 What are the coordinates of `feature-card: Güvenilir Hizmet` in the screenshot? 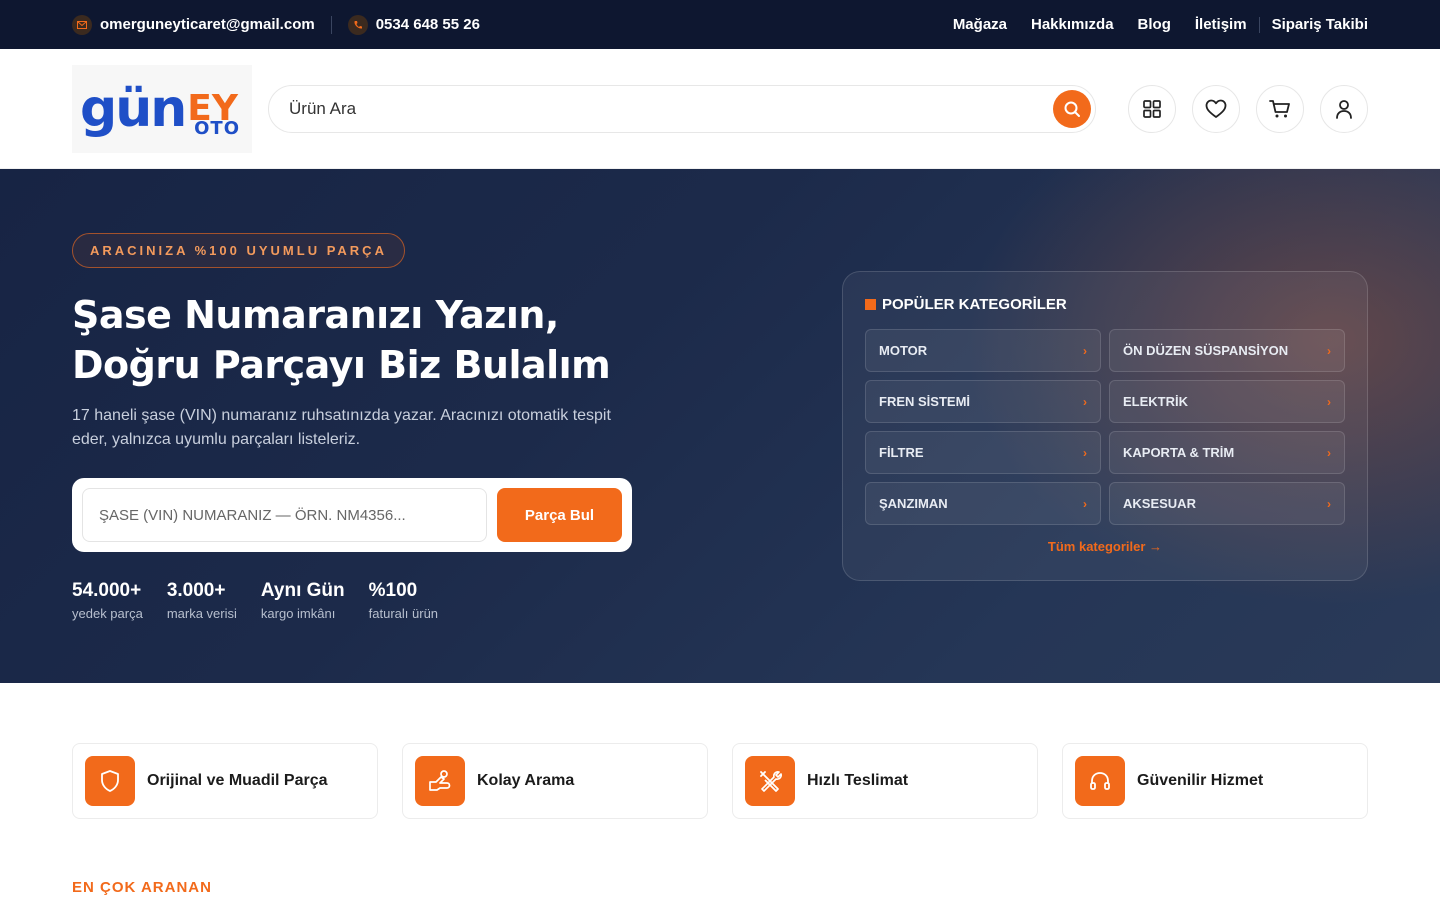 It's located at (1215, 781).